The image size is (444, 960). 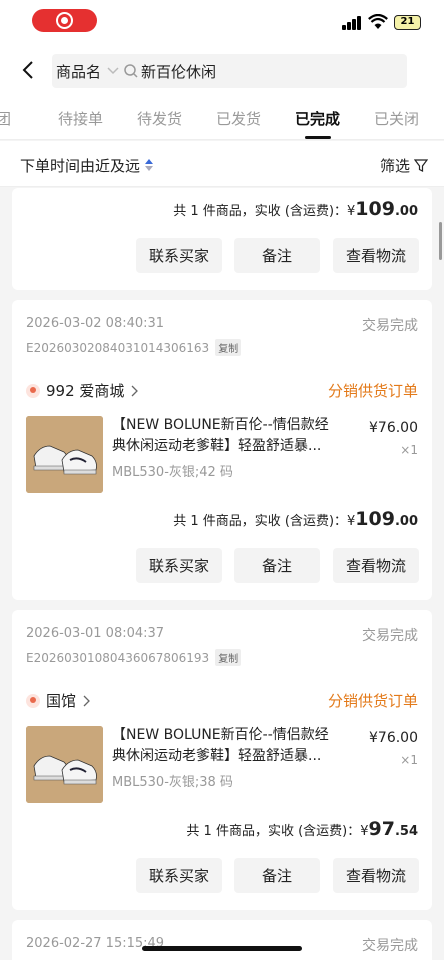 I want to click on shop-link: 国馆, so click(x=58, y=700).